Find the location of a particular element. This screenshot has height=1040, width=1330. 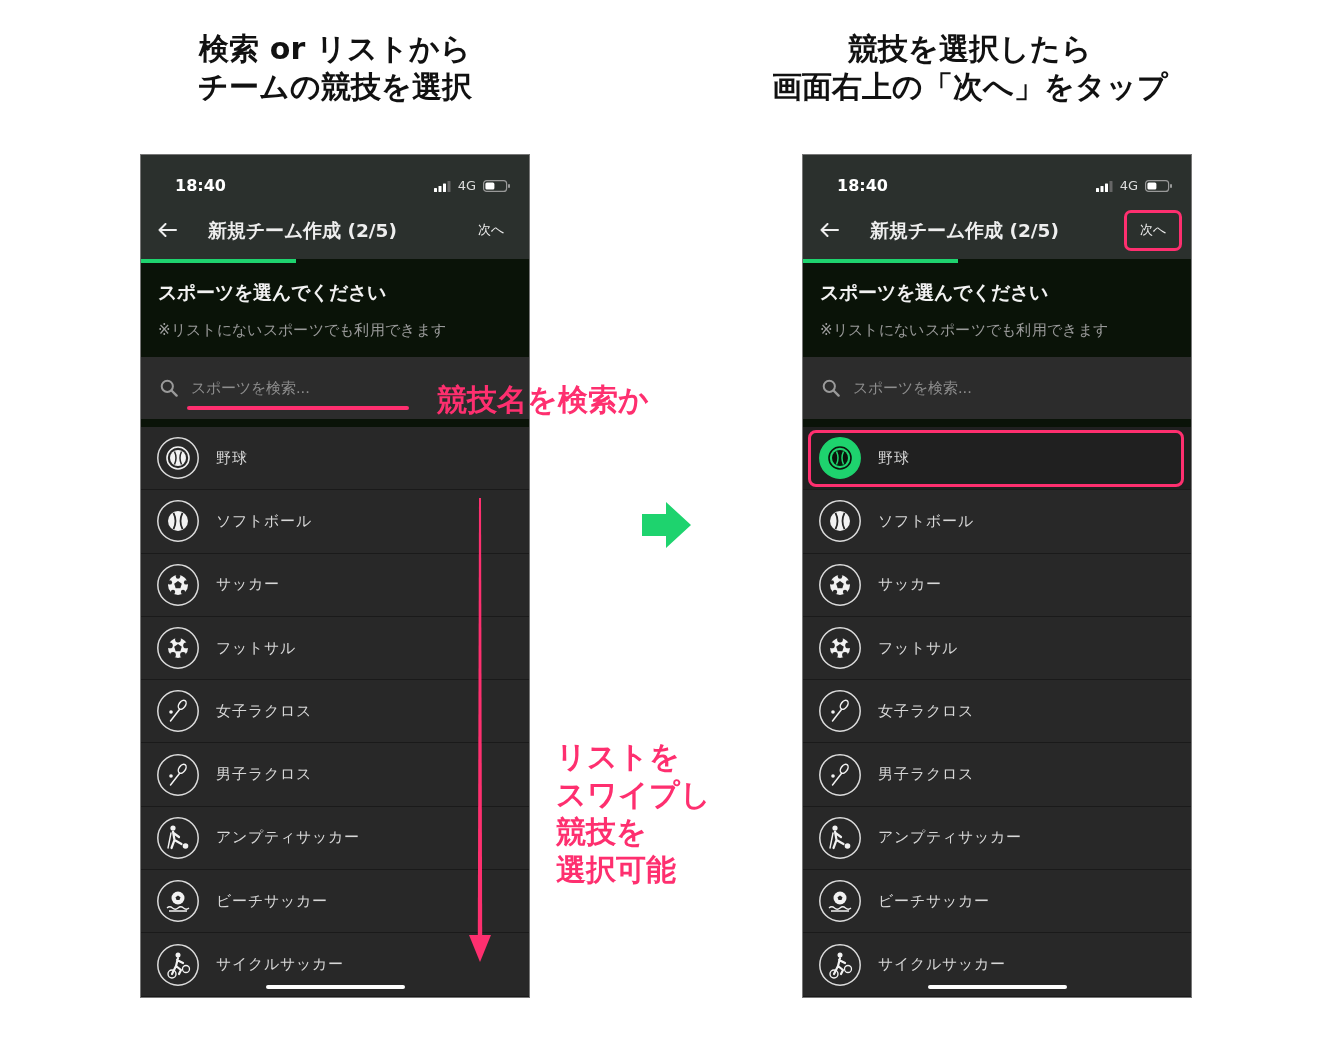

right-arrow-icon is located at coordinates (666, 525).